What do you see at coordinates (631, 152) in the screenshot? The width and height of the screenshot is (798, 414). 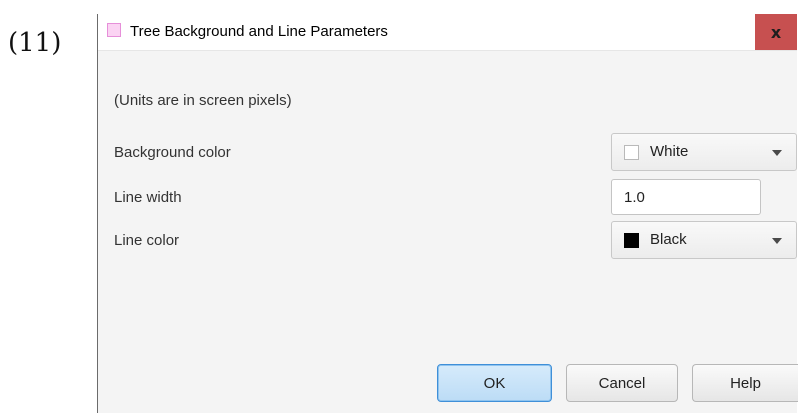 I see `white-swatch-icon` at bounding box center [631, 152].